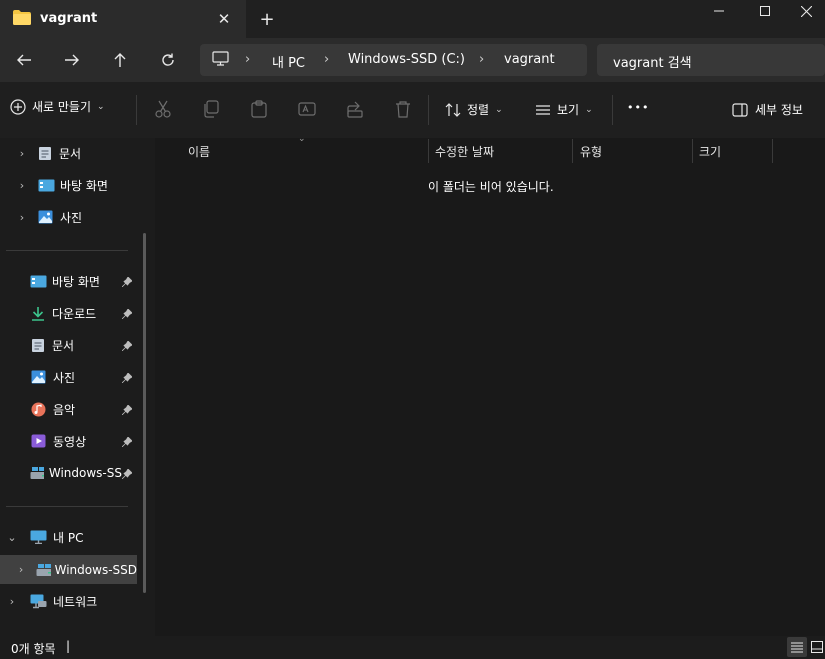 This screenshot has height=659, width=825. I want to click on sidebar-item-label: 문서, so click(70, 153).